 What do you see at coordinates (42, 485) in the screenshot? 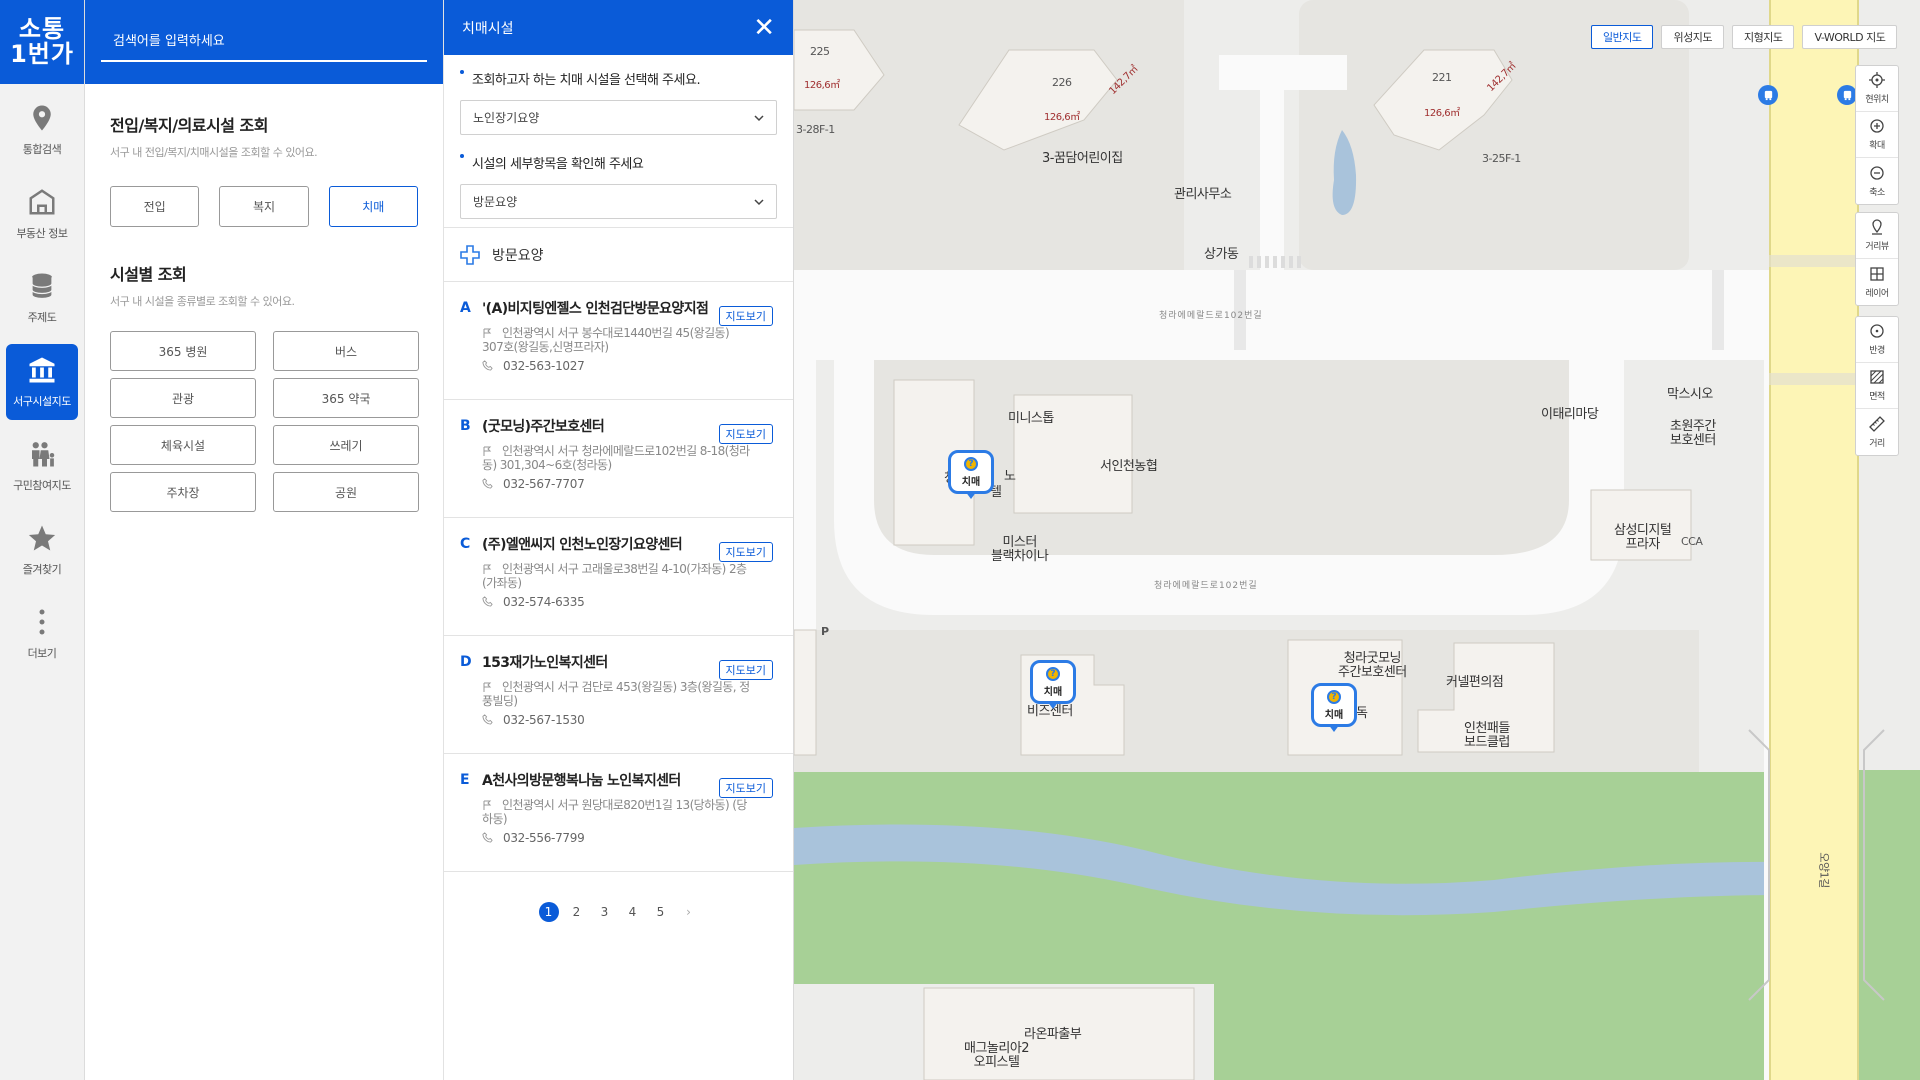
I see `rail-label: 구민참여지도` at bounding box center [42, 485].